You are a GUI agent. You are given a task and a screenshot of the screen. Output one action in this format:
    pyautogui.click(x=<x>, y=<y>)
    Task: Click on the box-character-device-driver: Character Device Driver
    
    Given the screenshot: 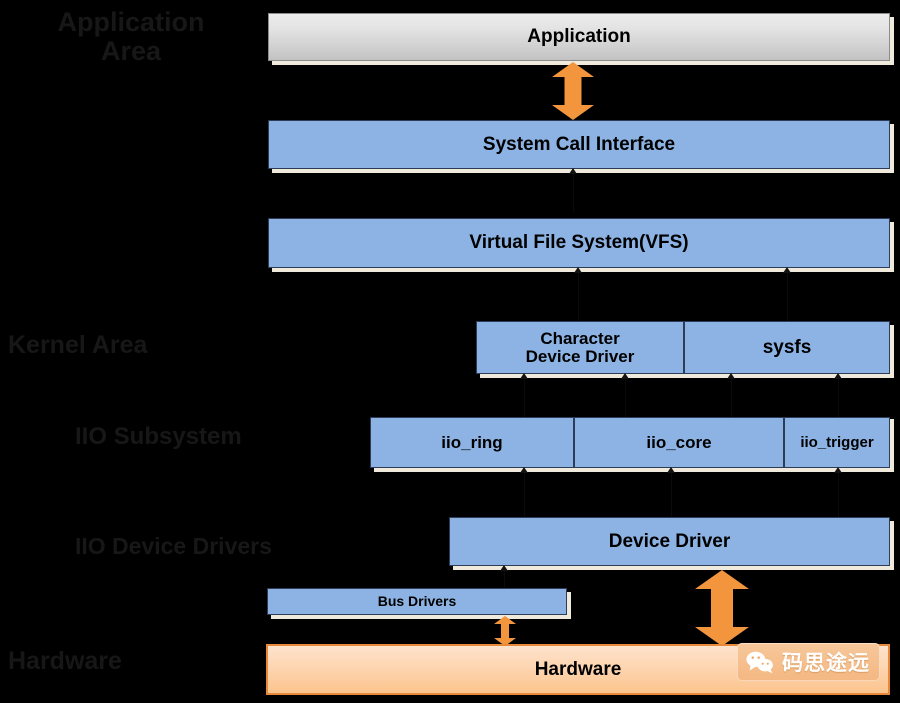 What is the action you would take?
    pyautogui.click(x=580, y=347)
    